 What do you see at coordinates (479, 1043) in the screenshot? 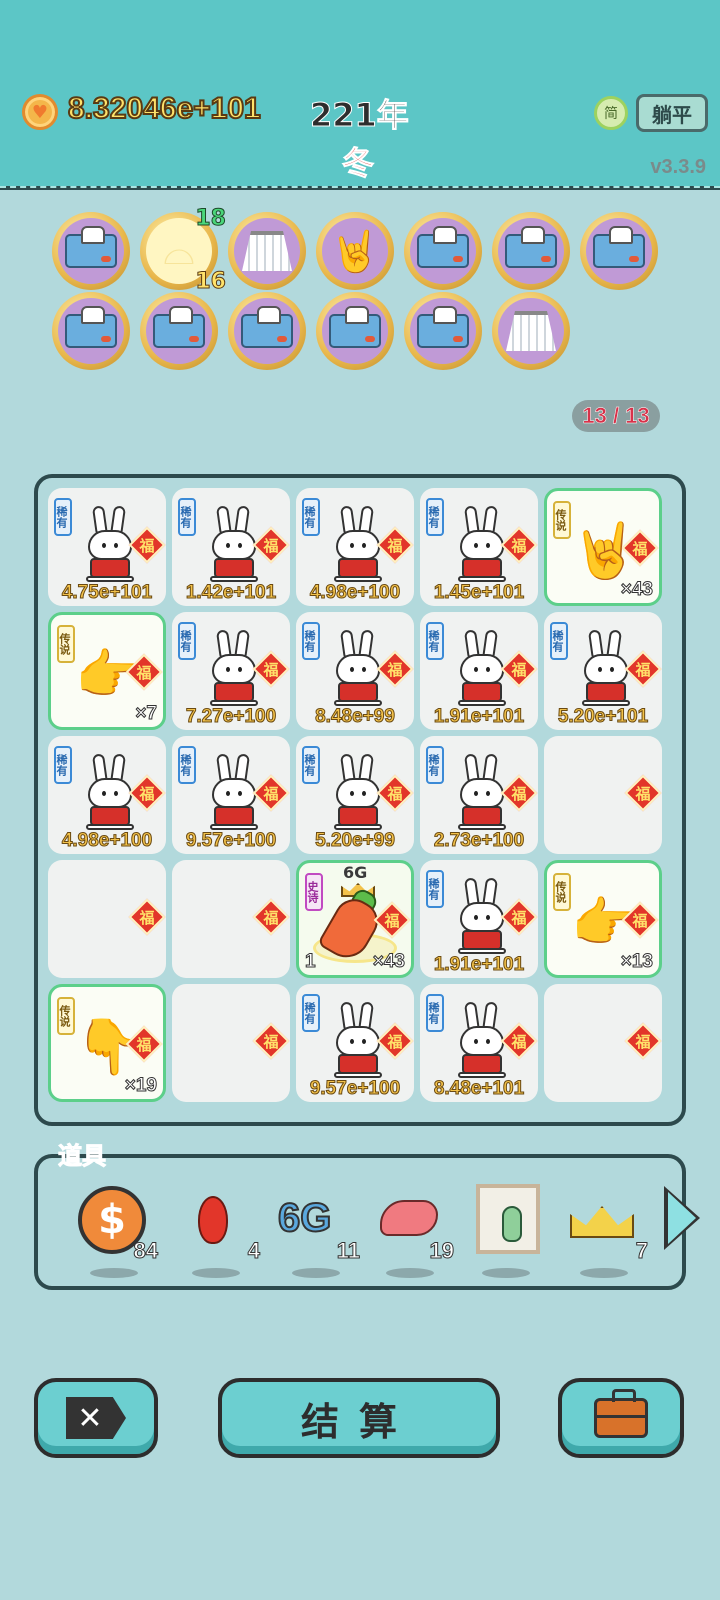
I see `tile-bunny: 稀有福 8.48e+101` at bounding box center [479, 1043].